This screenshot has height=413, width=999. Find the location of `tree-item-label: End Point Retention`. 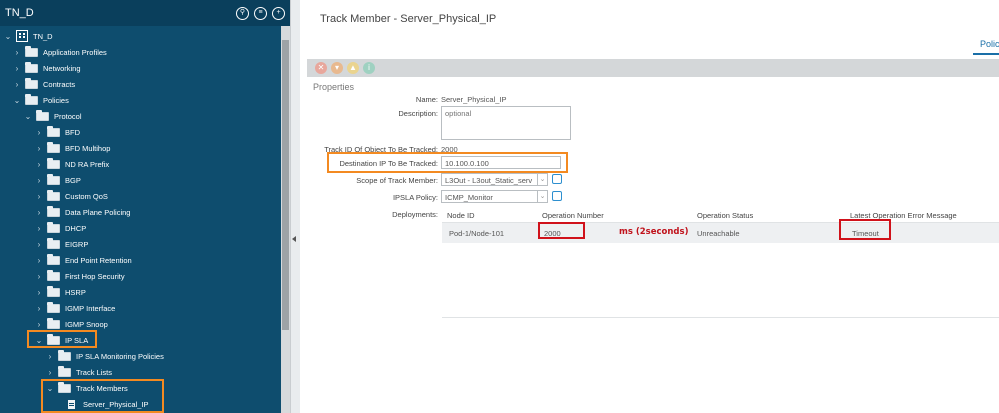

tree-item-label: End Point Retention is located at coordinates (98, 260).